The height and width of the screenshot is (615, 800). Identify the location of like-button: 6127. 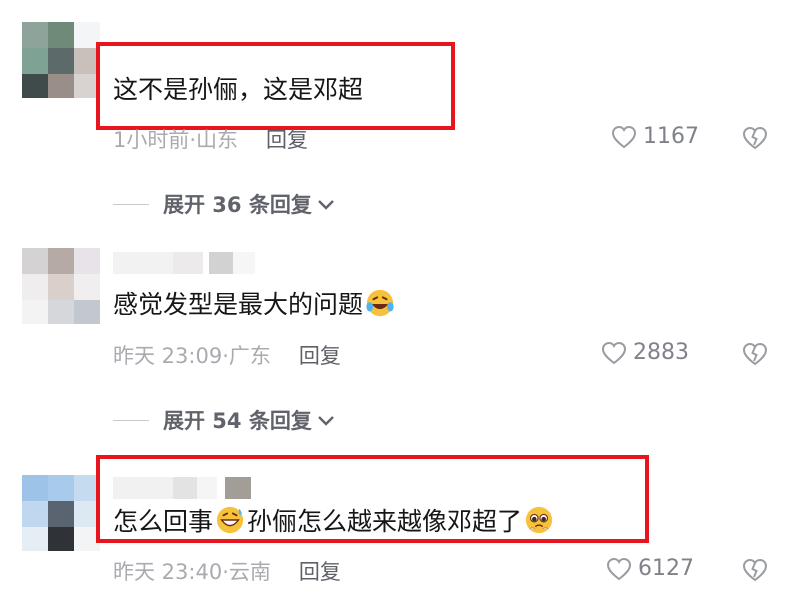
(650, 568).